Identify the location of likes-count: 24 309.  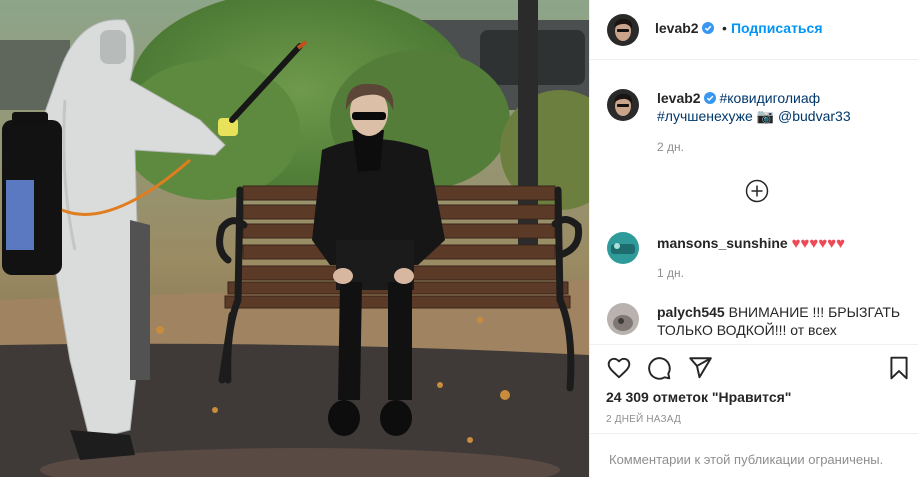
(627, 397).